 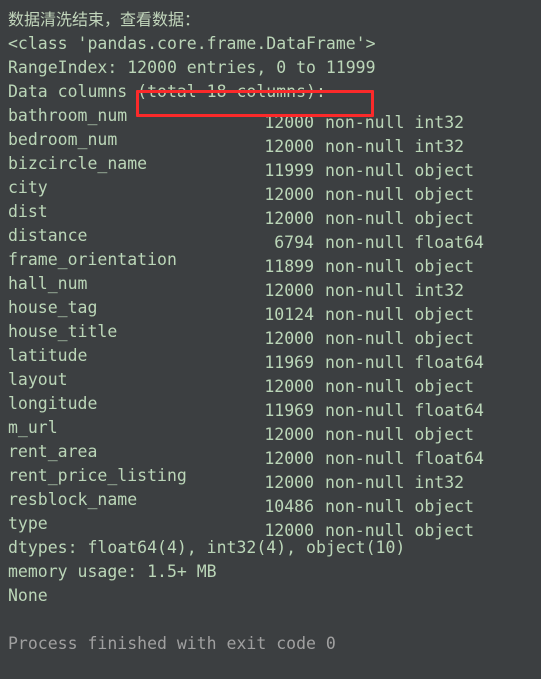 I want to click on column-name: bathroom_num, so click(x=68, y=115).